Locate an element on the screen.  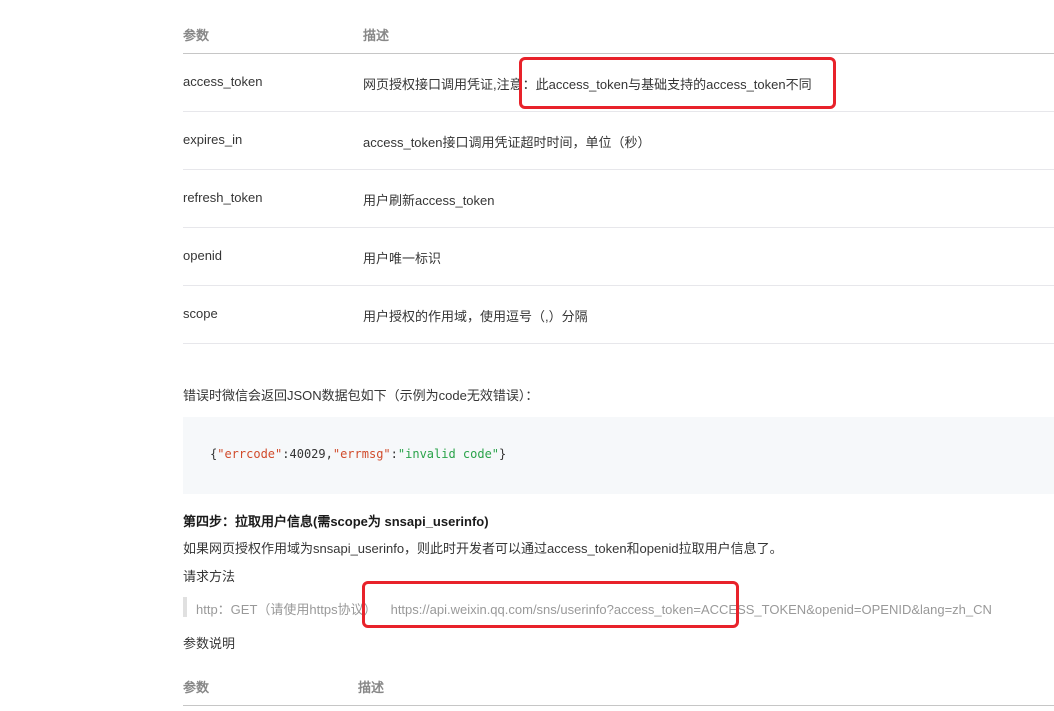
table-row-param: scope is located at coordinates (200, 313).